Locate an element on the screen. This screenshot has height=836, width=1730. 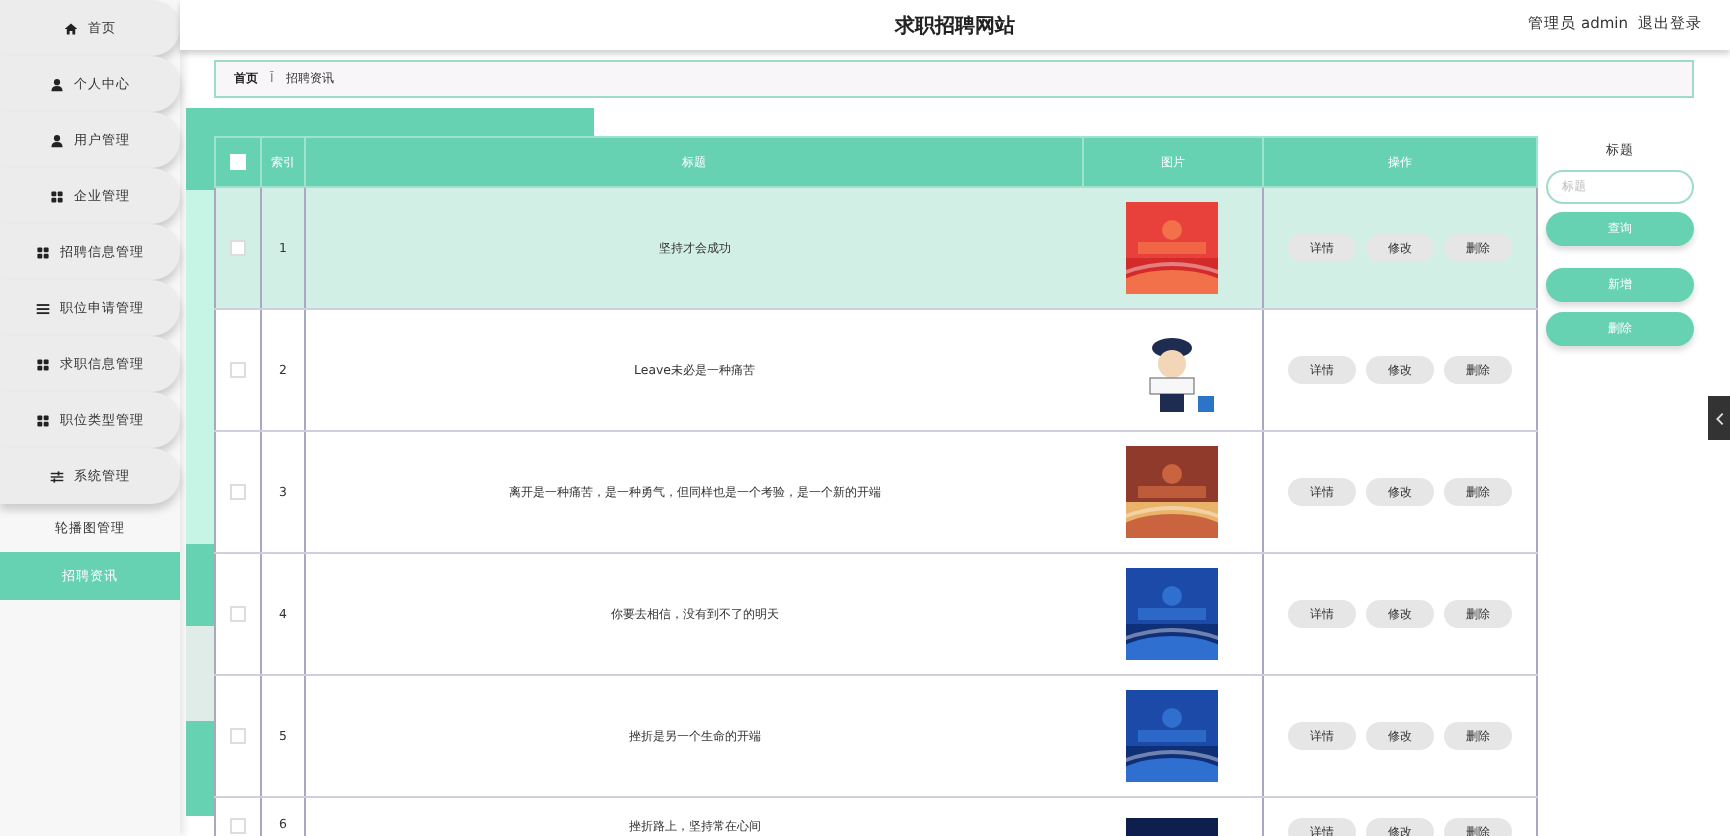
sliders-icon is located at coordinates (57, 476).